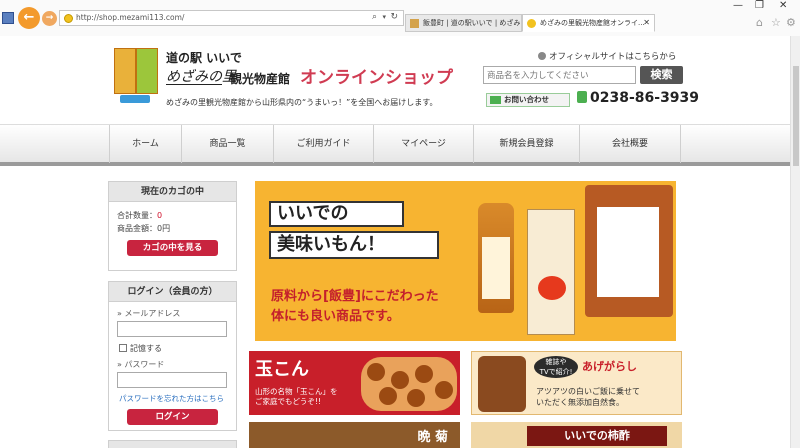 This screenshot has width=800, height=448. I want to click on promo-tamakon: 玉こん 山形の名物「玉こん」を ご家庭でもどうぞ!!, so click(354, 383).